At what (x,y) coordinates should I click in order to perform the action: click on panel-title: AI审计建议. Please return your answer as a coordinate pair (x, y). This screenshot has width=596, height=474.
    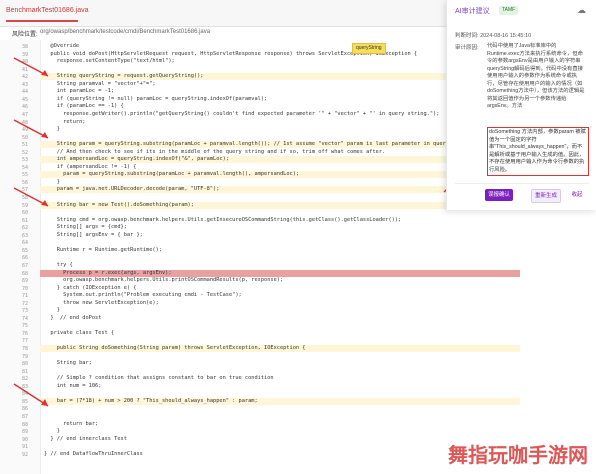
    Looking at the image, I should click on (472, 11).